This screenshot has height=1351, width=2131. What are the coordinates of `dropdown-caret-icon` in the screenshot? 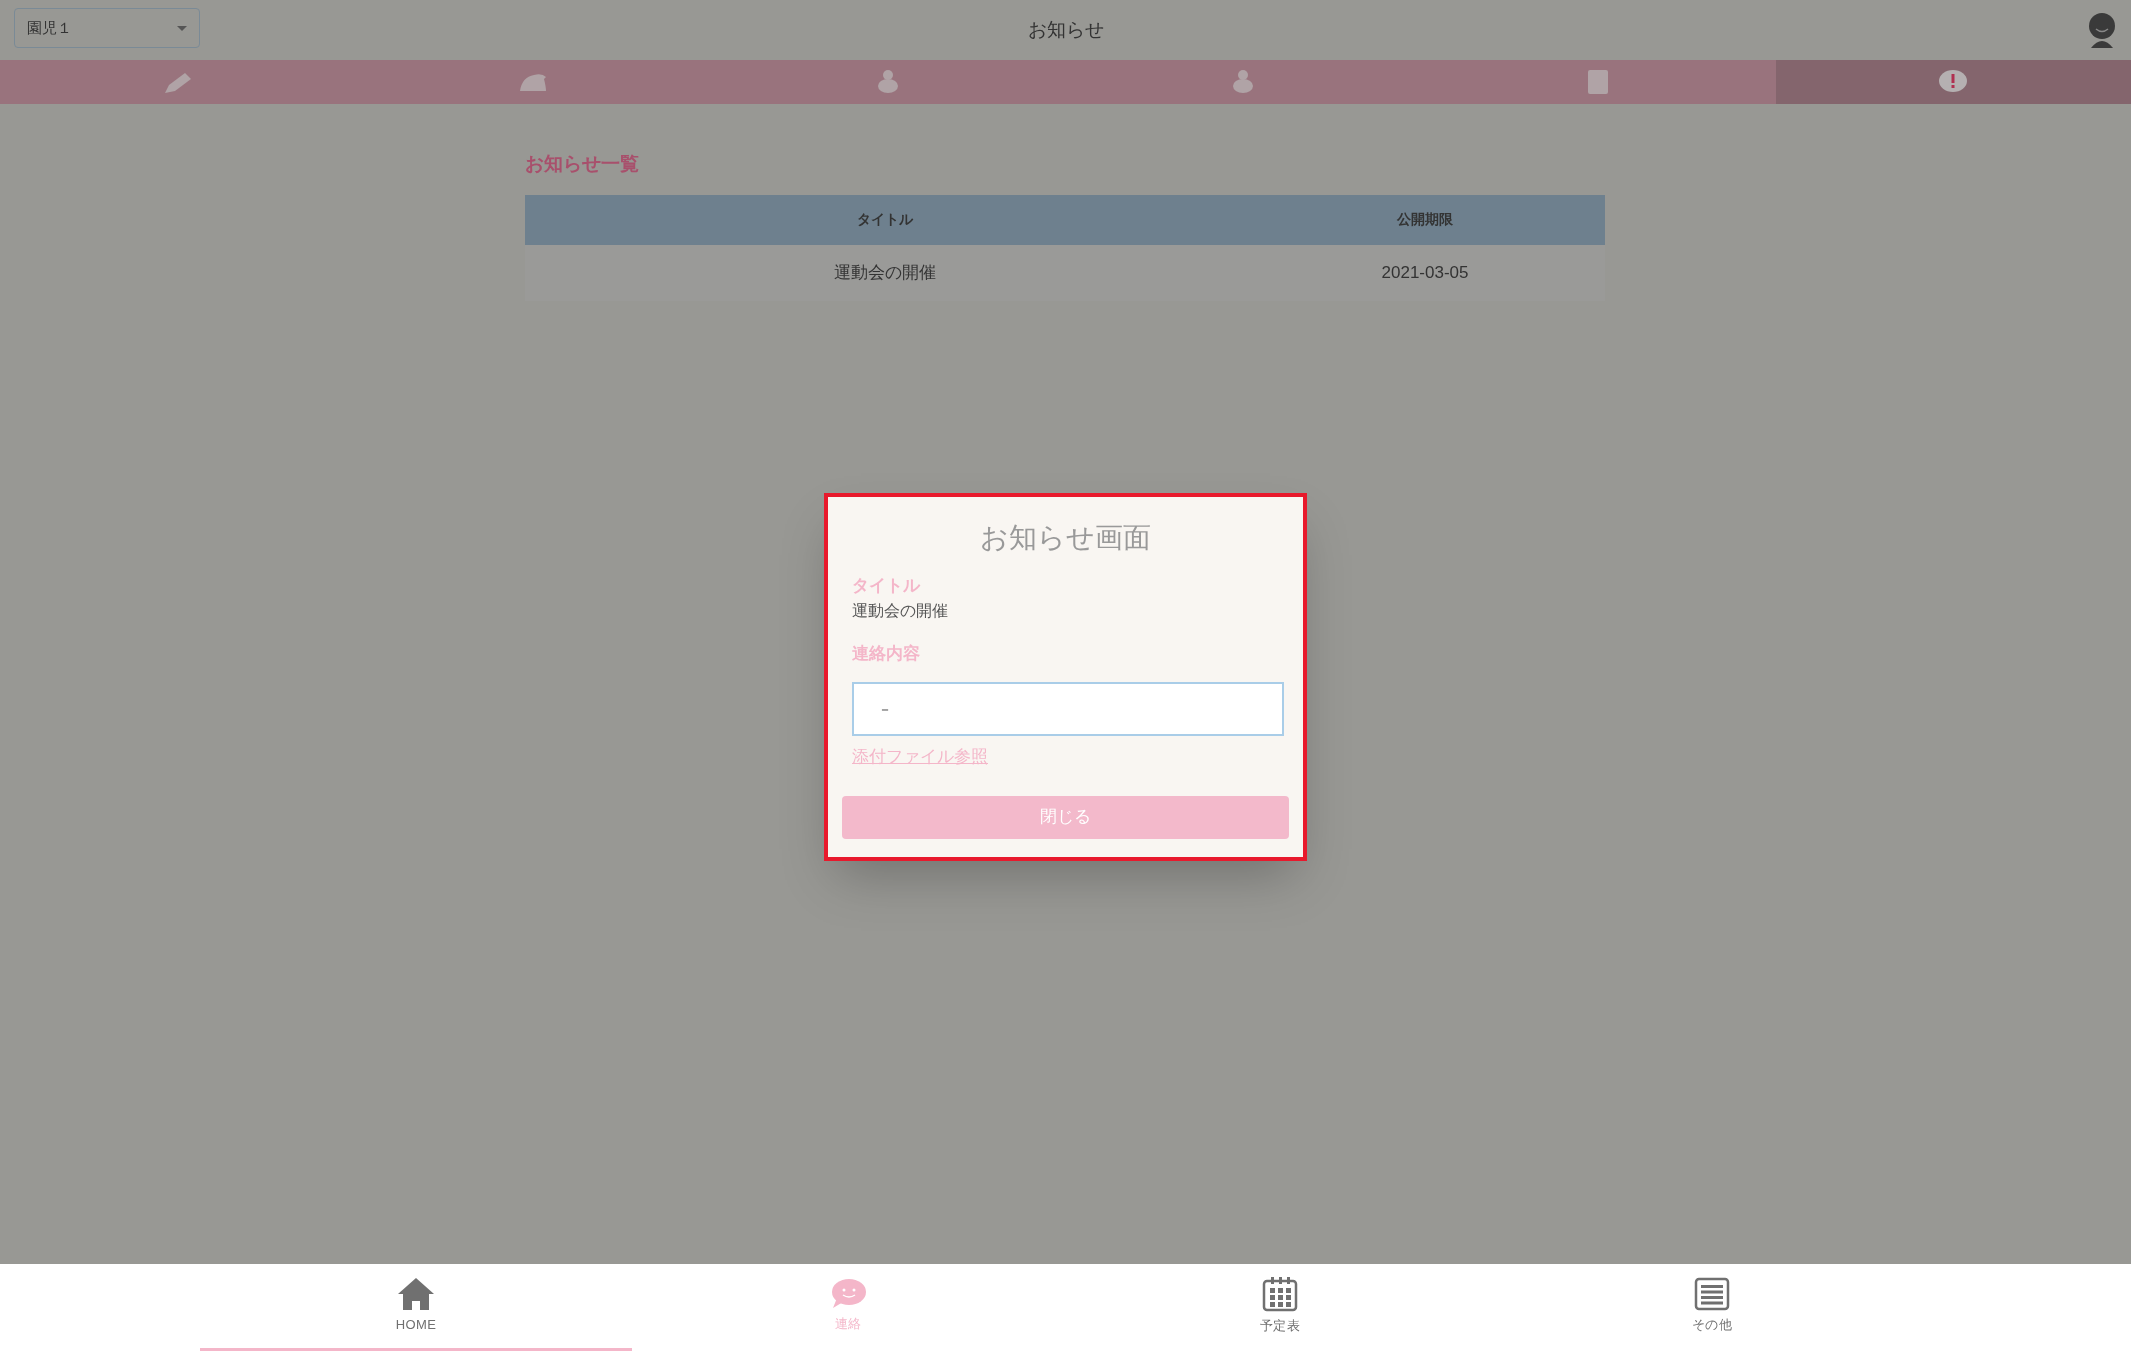 It's located at (182, 28).